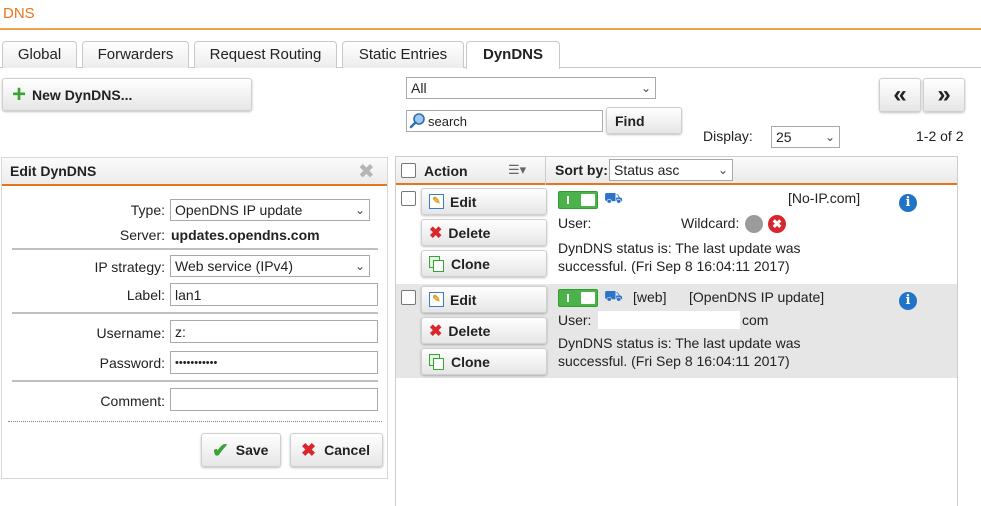 Image resolution: width=981 pixels, height=506 pixels. What do you see at coordinates (470, 361) in the screenshot?
I see `clone-label: Clone` at bounding box center [470, 361].